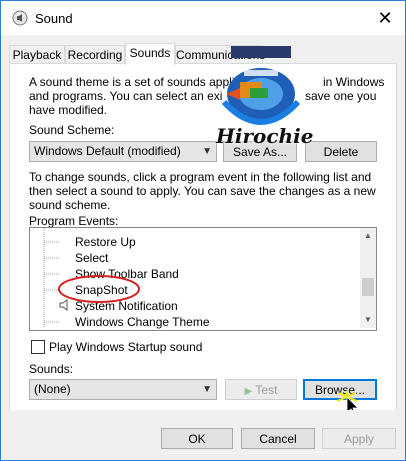 This screenshot has height=461, width=406. What do you see at coordinates (54, 18) in the screenshot?
I see `window-title: Sound` at bounding box center [54, 18].